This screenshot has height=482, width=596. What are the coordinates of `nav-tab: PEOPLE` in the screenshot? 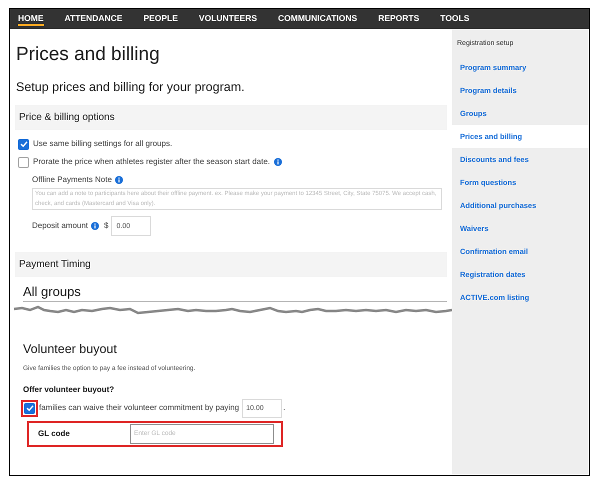 It's located at (160, 19).